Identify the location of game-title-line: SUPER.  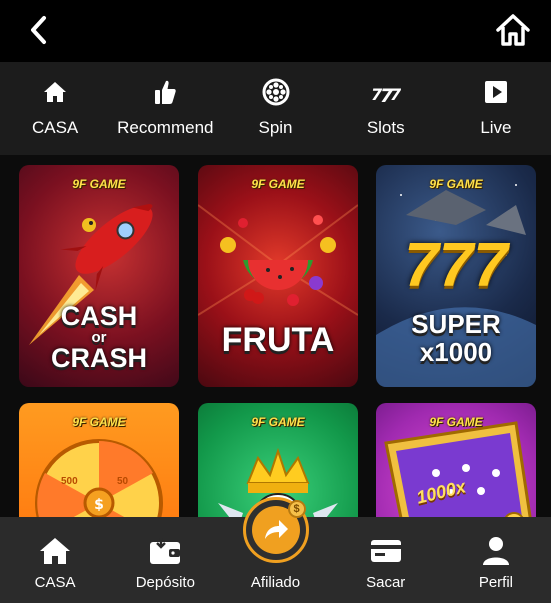
(456, 324).